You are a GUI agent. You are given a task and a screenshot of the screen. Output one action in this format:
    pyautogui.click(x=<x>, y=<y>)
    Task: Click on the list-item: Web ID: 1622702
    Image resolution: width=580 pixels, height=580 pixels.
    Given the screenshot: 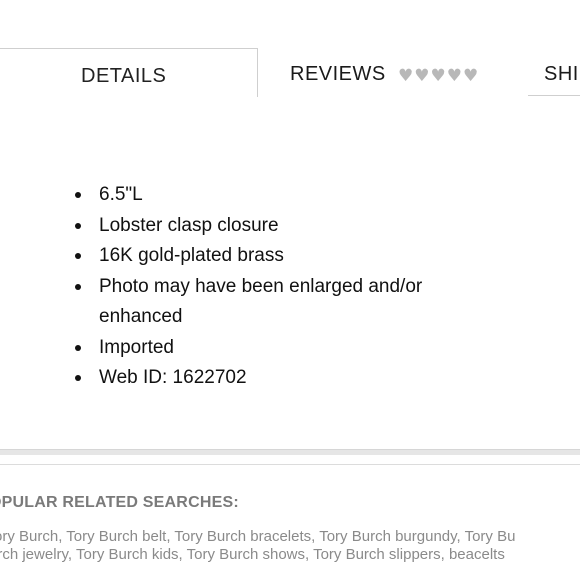 What is the action you would take?
    pyautogui.click(x=266, y=378)
    